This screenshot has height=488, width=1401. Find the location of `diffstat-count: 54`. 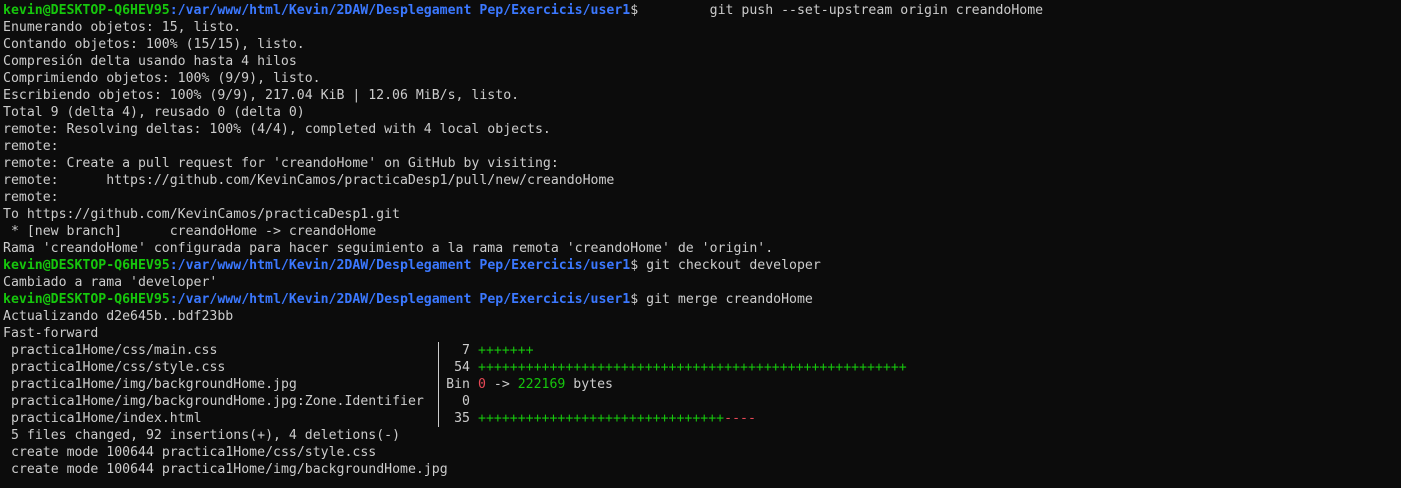

diffstat-count: 54 is located at coordinates (462, 367).